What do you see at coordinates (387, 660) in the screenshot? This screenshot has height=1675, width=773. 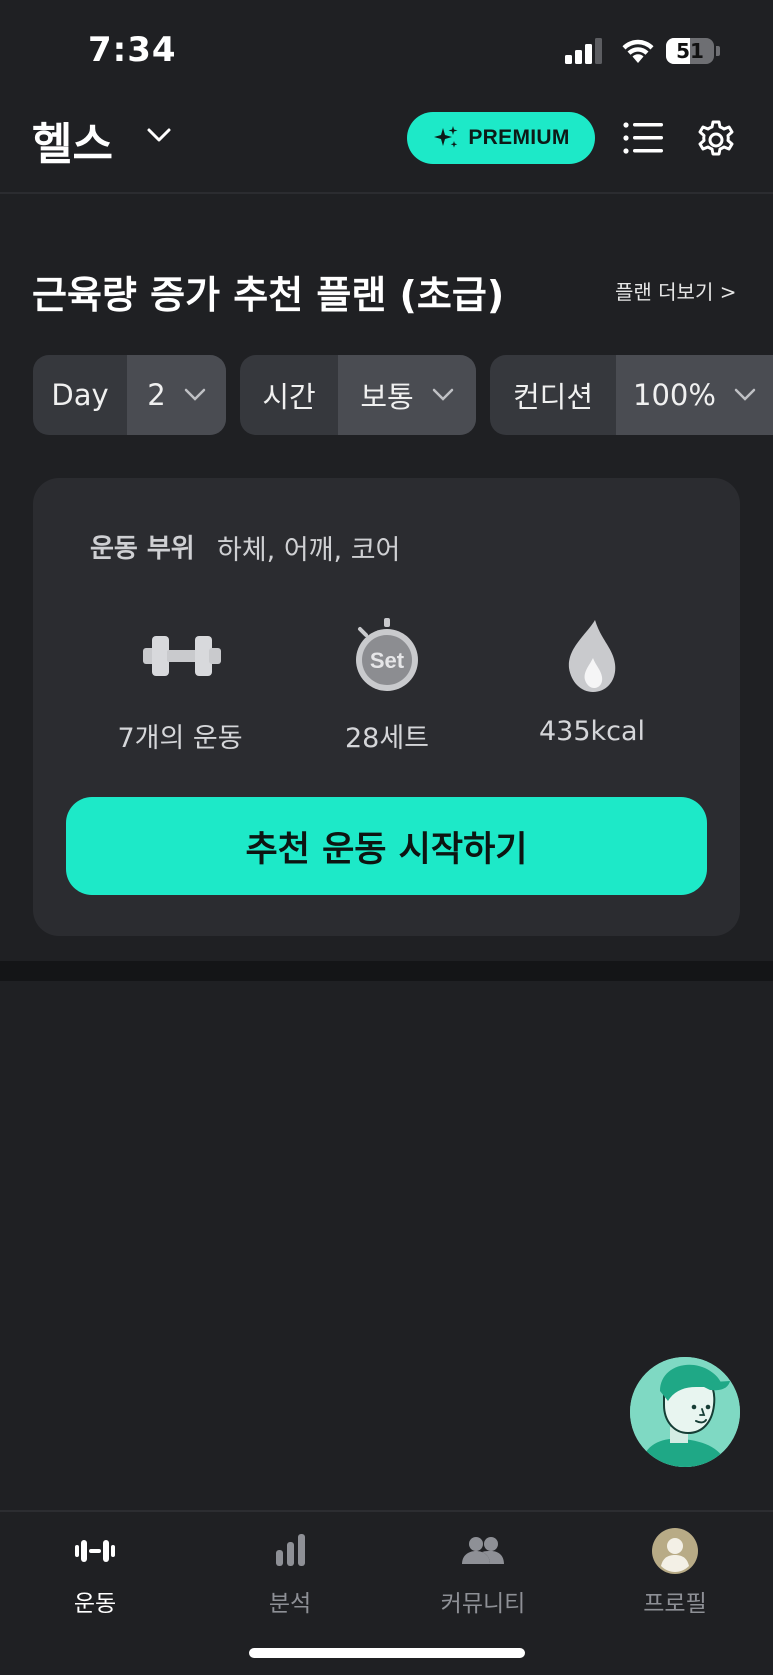 I see `set-icon-text: Set` at bounding box center [387, 660].